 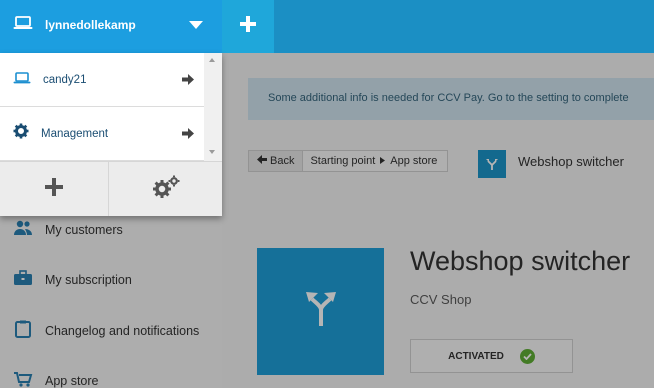 I want to click on cart-icon, so click(x=23, y=379).